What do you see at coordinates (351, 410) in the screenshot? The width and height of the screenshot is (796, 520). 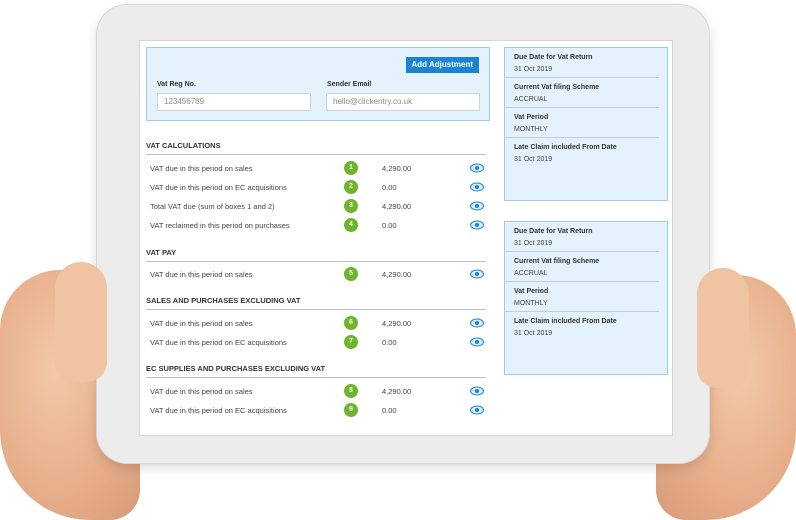 I see `box-number-badge: 9` at bounding box center [351, 410].